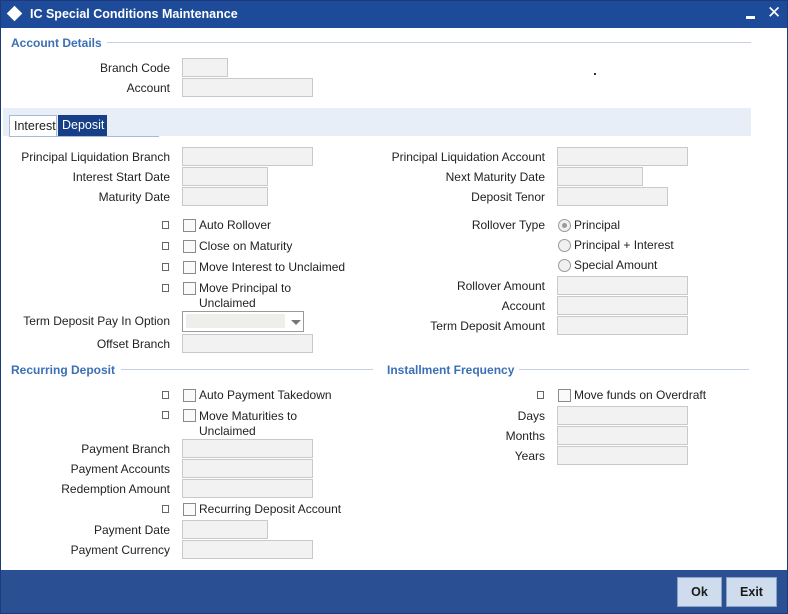 The height and width of the screenshot is (614, 788). I want to click on years-field, so click(622, 455).